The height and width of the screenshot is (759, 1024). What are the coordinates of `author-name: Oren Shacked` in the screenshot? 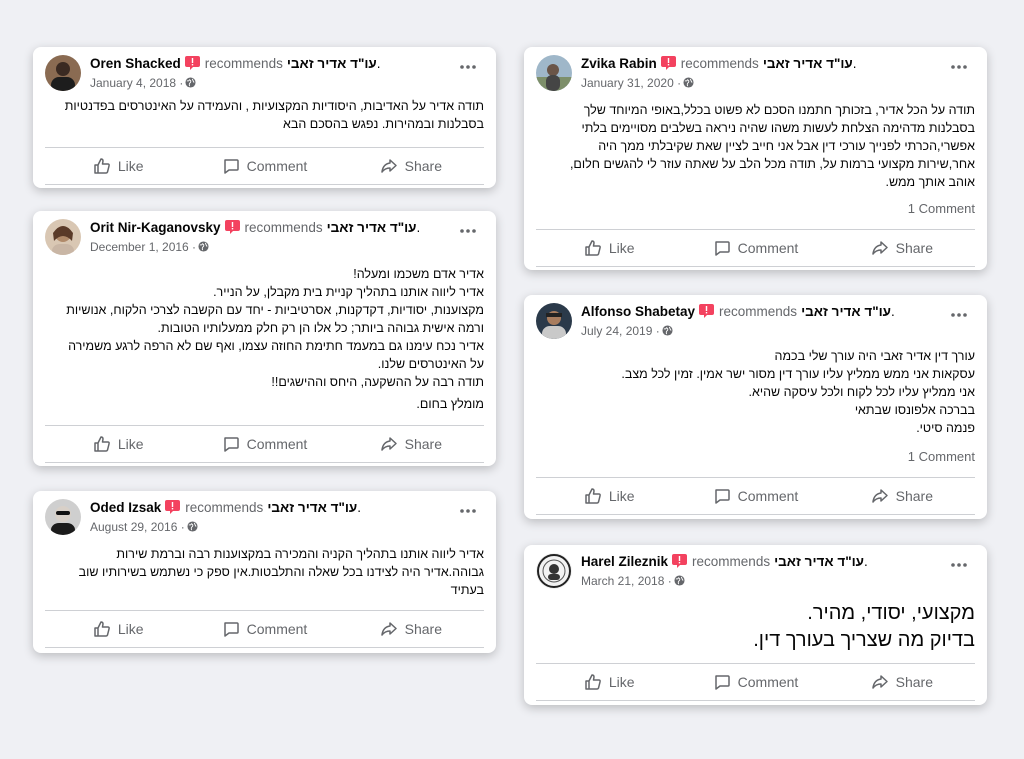 It's located at (135, 63).